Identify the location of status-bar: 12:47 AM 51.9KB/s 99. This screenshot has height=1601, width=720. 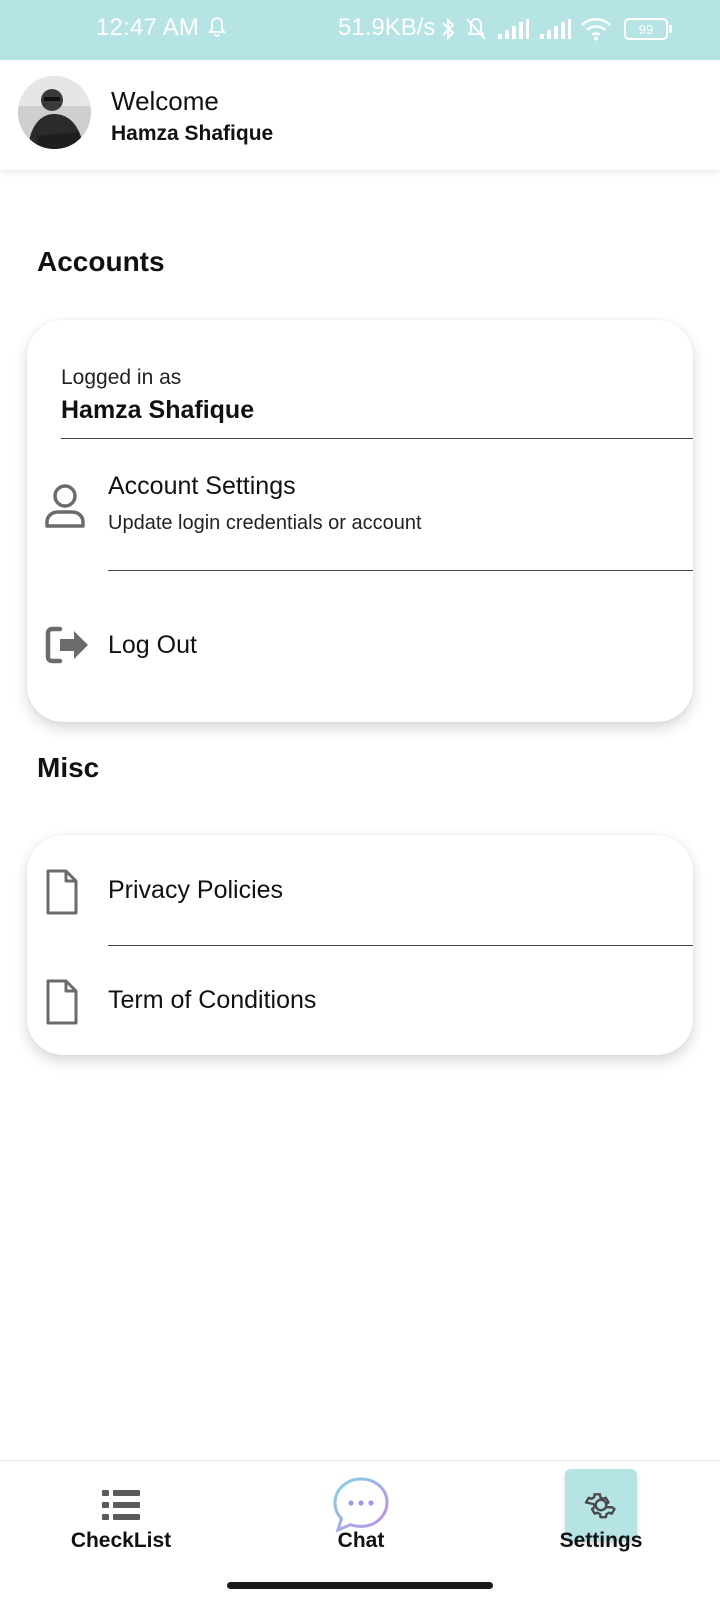
(360, 30).